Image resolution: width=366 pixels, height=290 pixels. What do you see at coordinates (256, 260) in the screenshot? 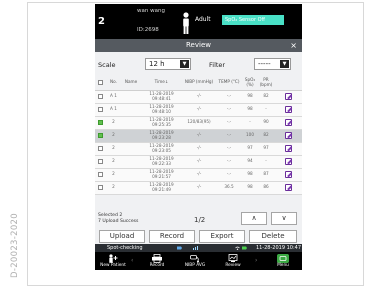
I see `chevron-right-icon: ›` at bounding box center [256, 260].